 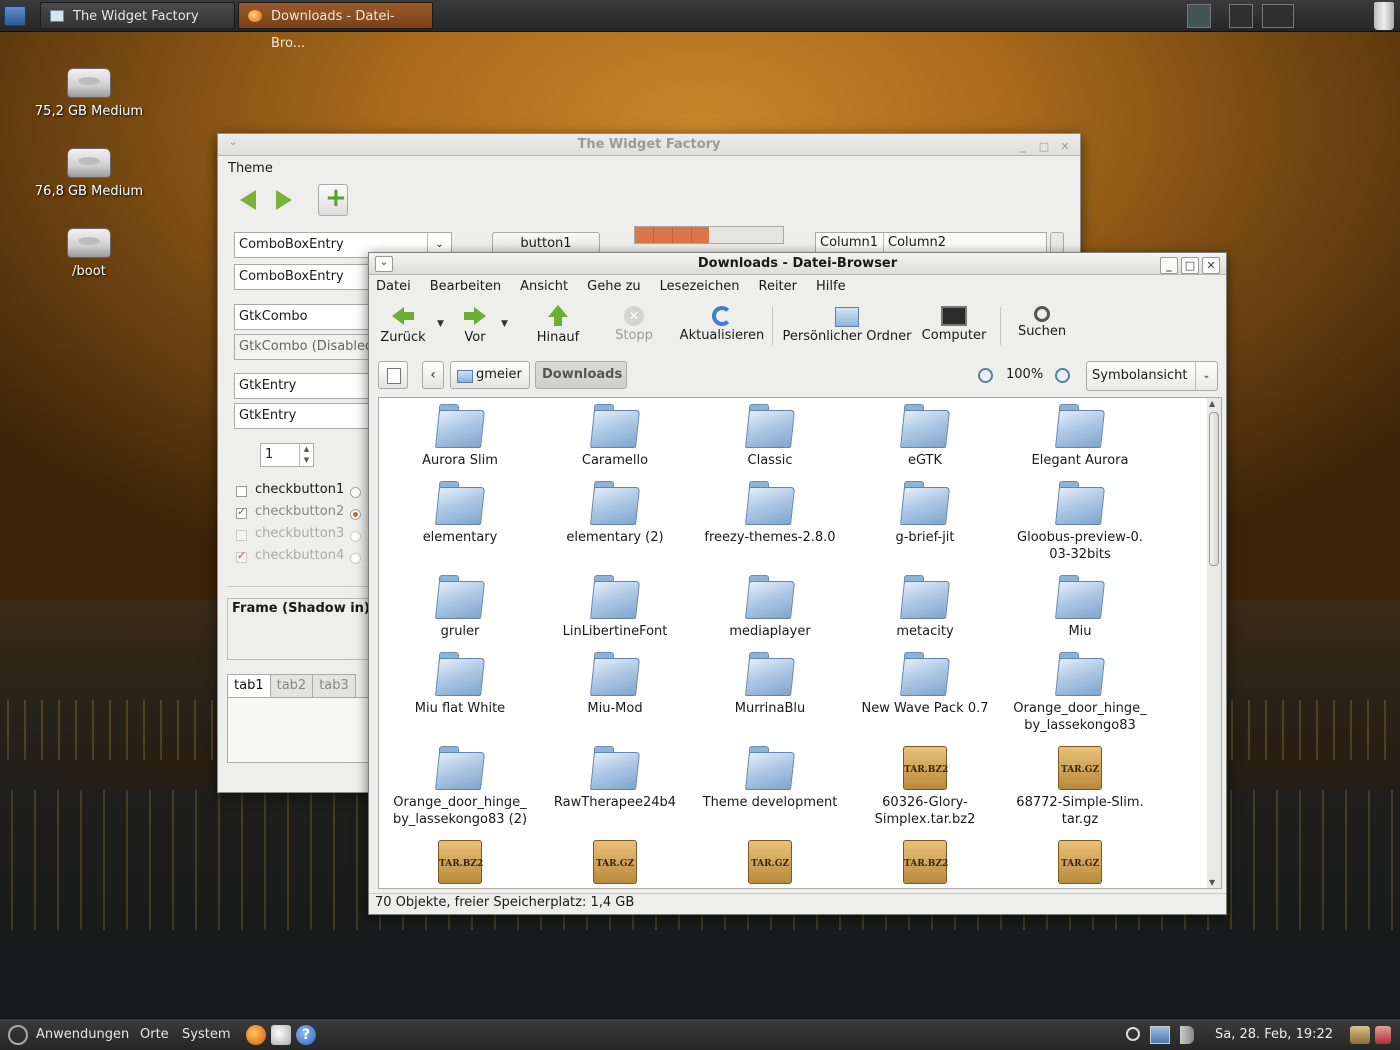 I want to click on chevron-down-icon: ⌄, so click(x=1206, y=376).